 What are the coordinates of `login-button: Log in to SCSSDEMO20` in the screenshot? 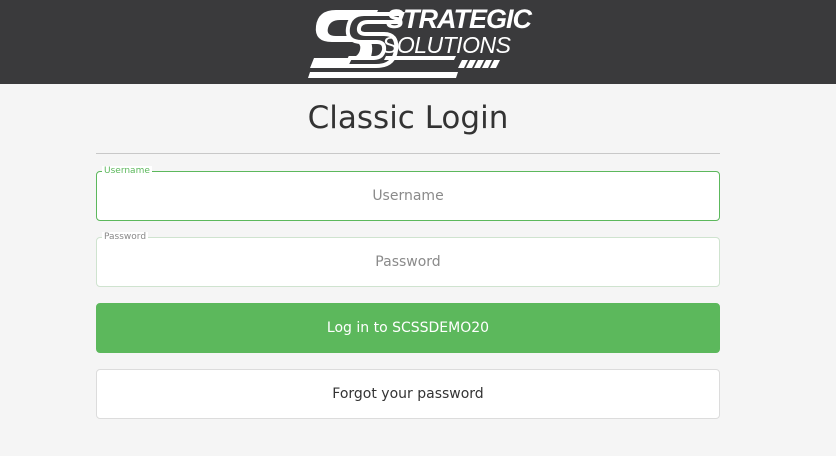 It's located at (408, 328).